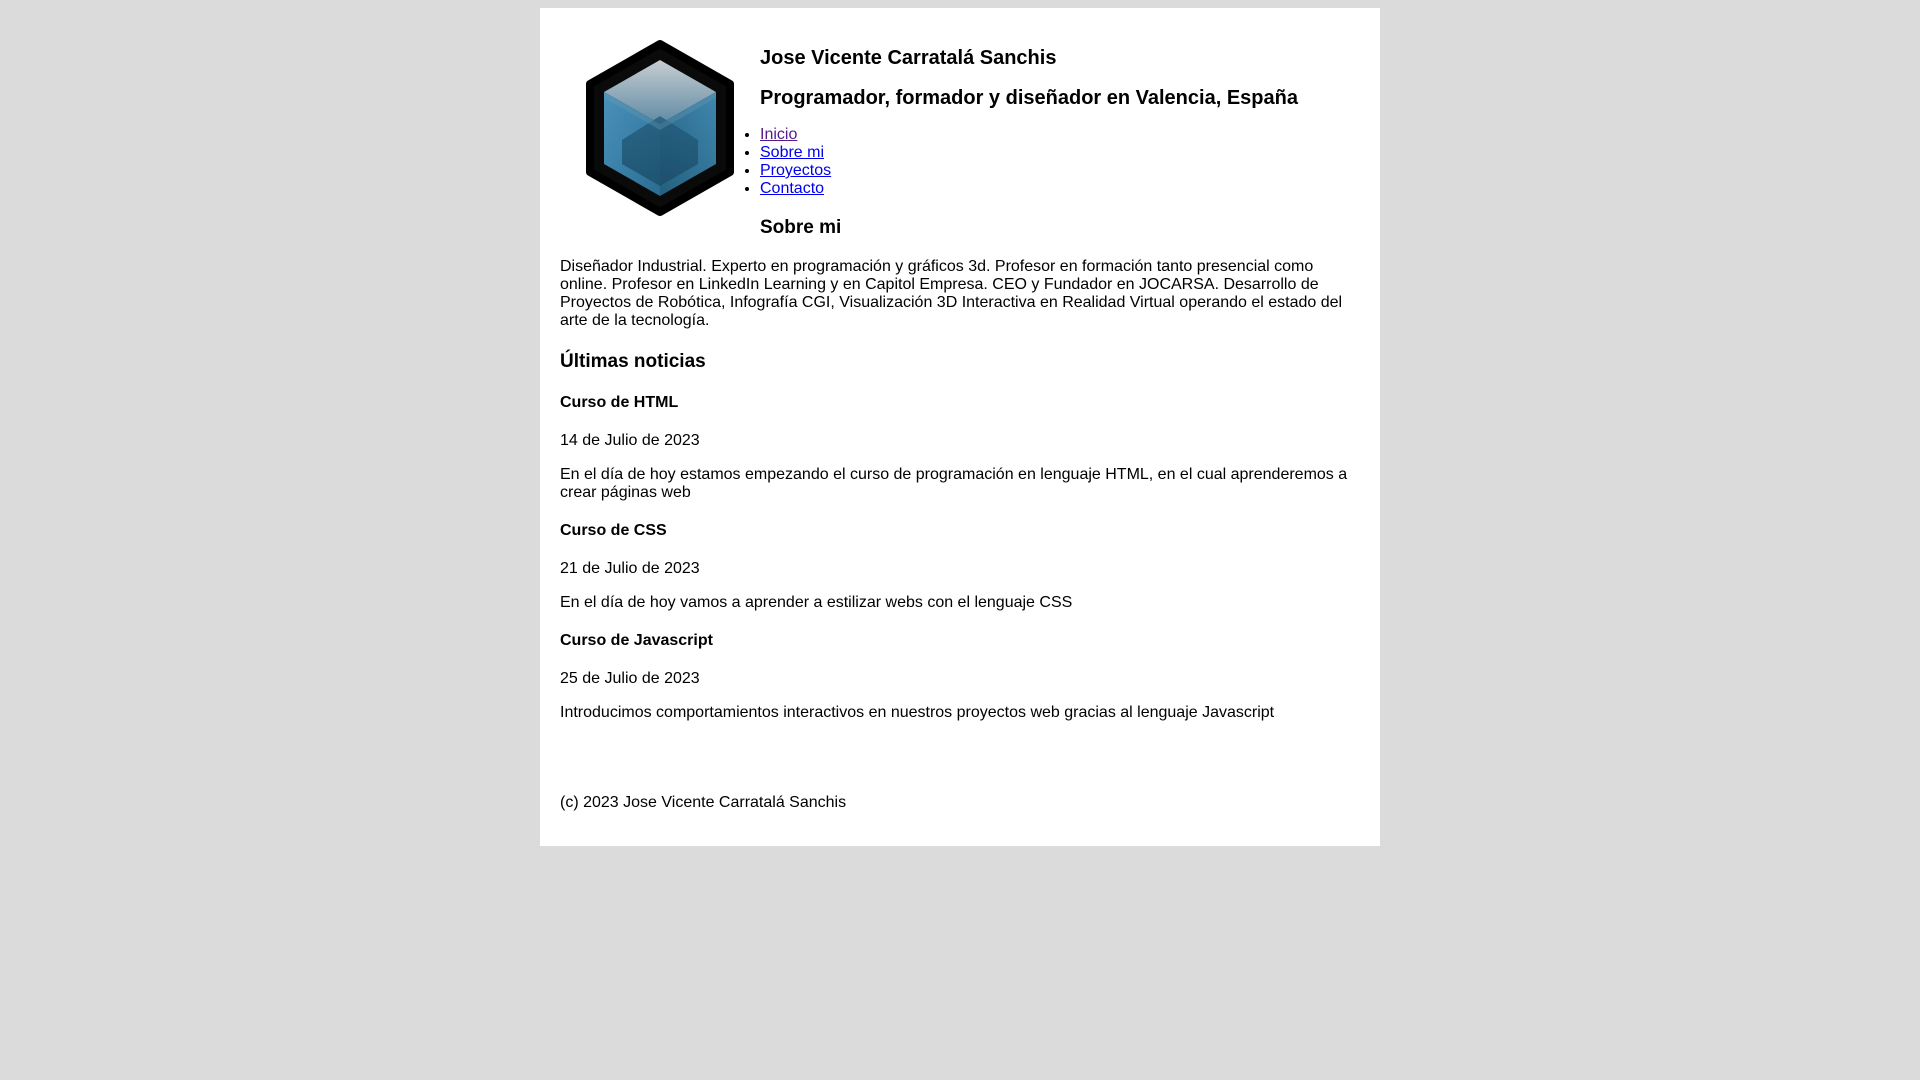 The width and height of the screenshot is (1920, 1080). What do you see at coordinates (660, 128) in the screenshot?
I see `hexagon-cube-logo-icon` at bounding box center [660, 128].